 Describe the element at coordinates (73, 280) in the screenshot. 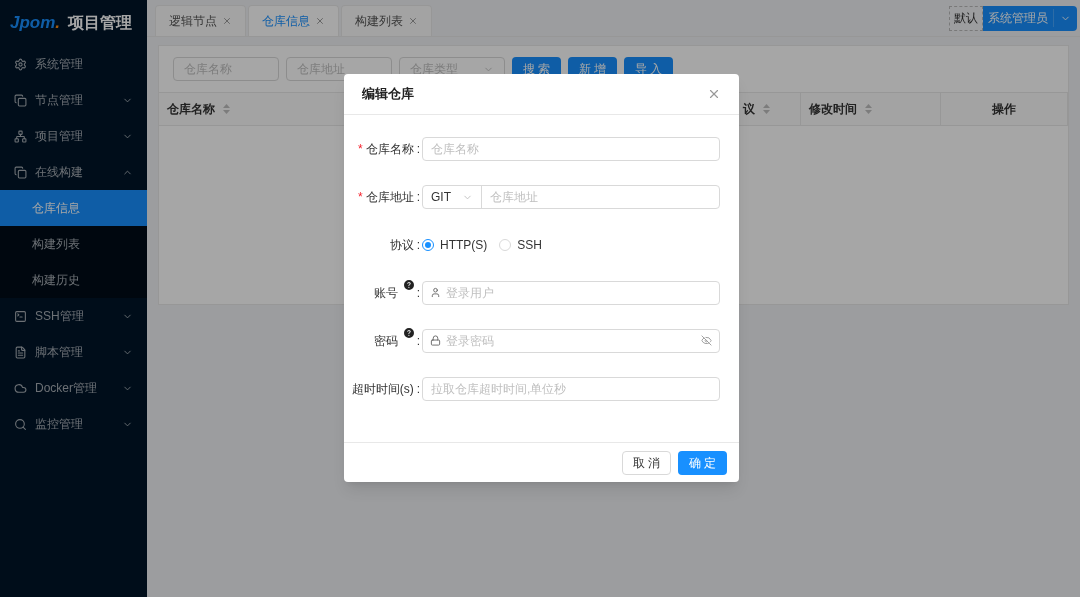

I see `submenu-item: 构建历史` at that location.